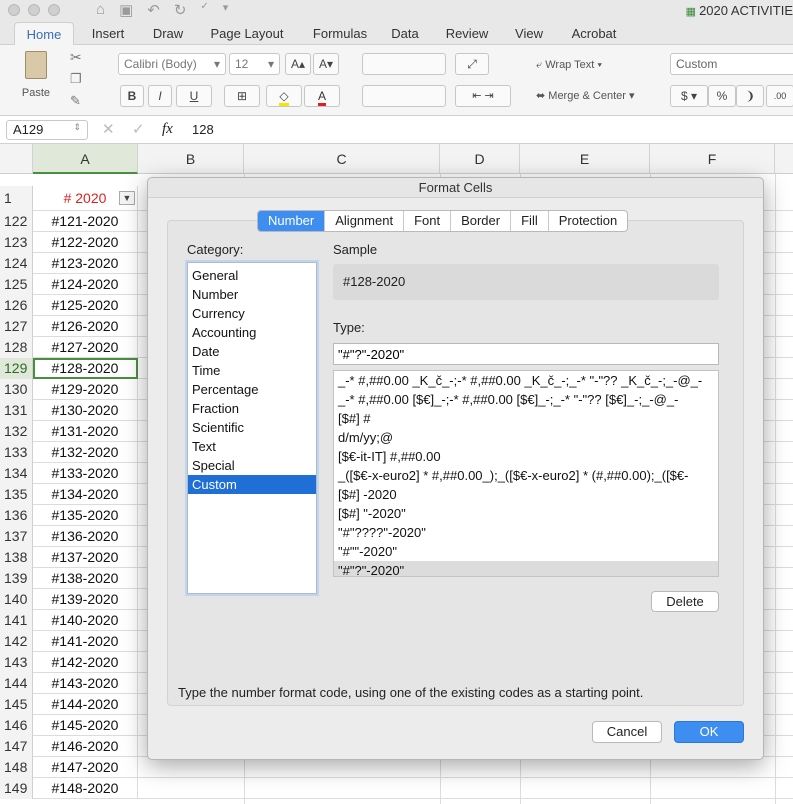 Image resolution: width=793 pixels, height=804 pixels. I want to click on cell-a: #125-2020, so click(85, 305).